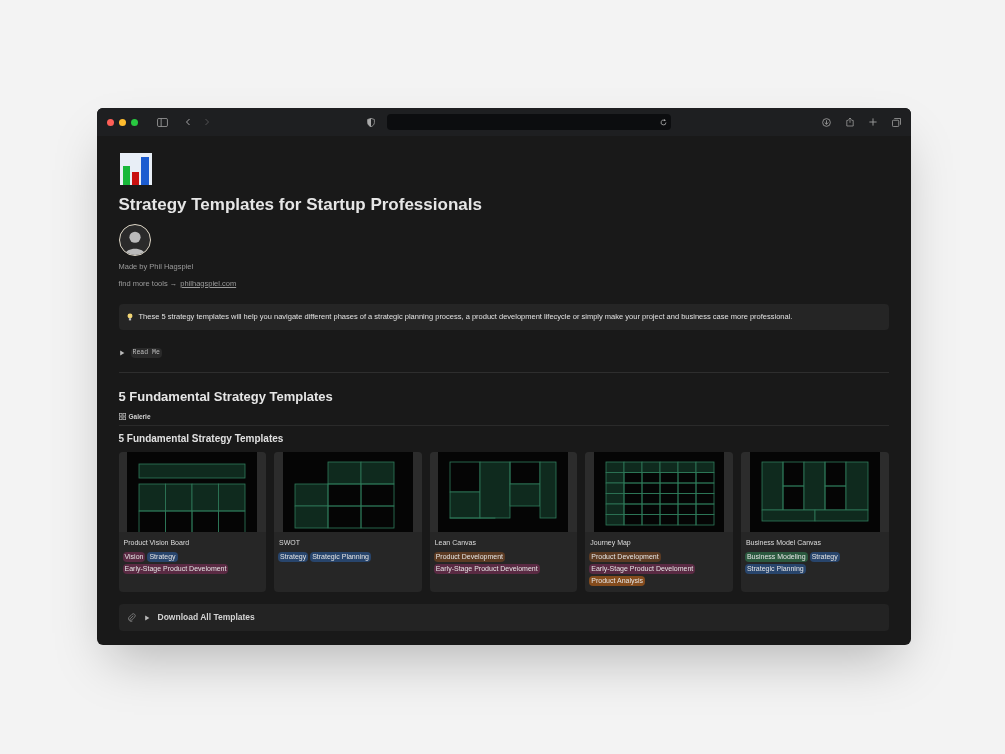  Describe the element at coordinates (300, 205) in the screenshot. I see `page-title: Strategy Templates for Startup Professionals` at that location.